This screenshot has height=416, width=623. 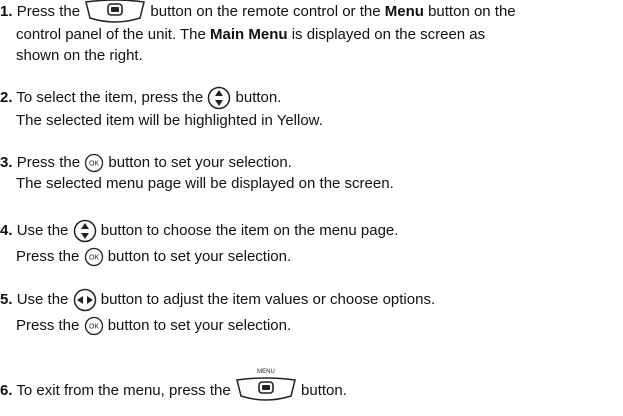 I want to click on menu-button-icon, so click(x=115, y=12).